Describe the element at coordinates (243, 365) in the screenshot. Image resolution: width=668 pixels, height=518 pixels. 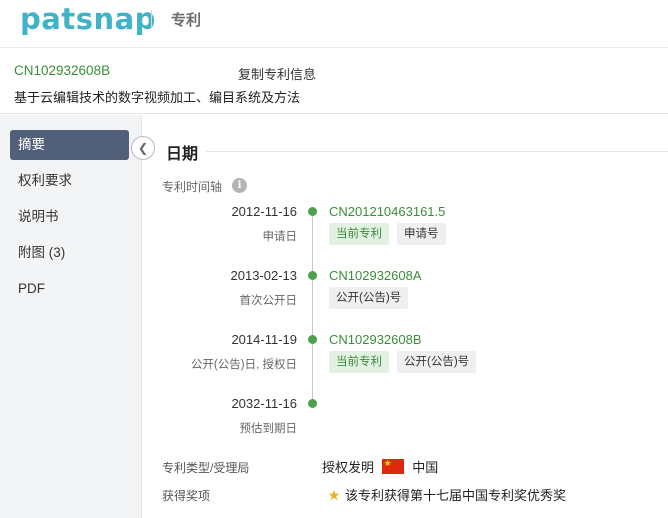
I see `timeline-caption: 公开(公告)日, 授权日` at that location.